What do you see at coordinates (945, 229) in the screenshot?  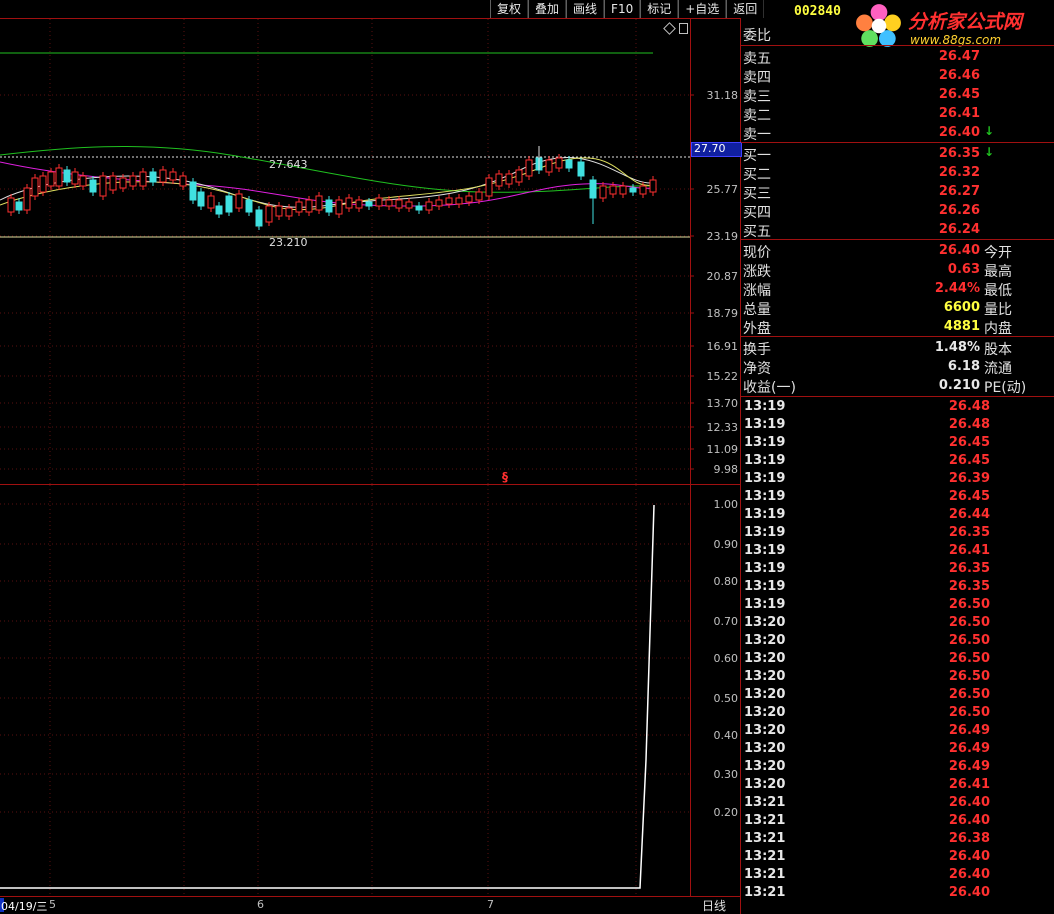 I see `bid-price: 26.24` at bounding box center [945, 229].